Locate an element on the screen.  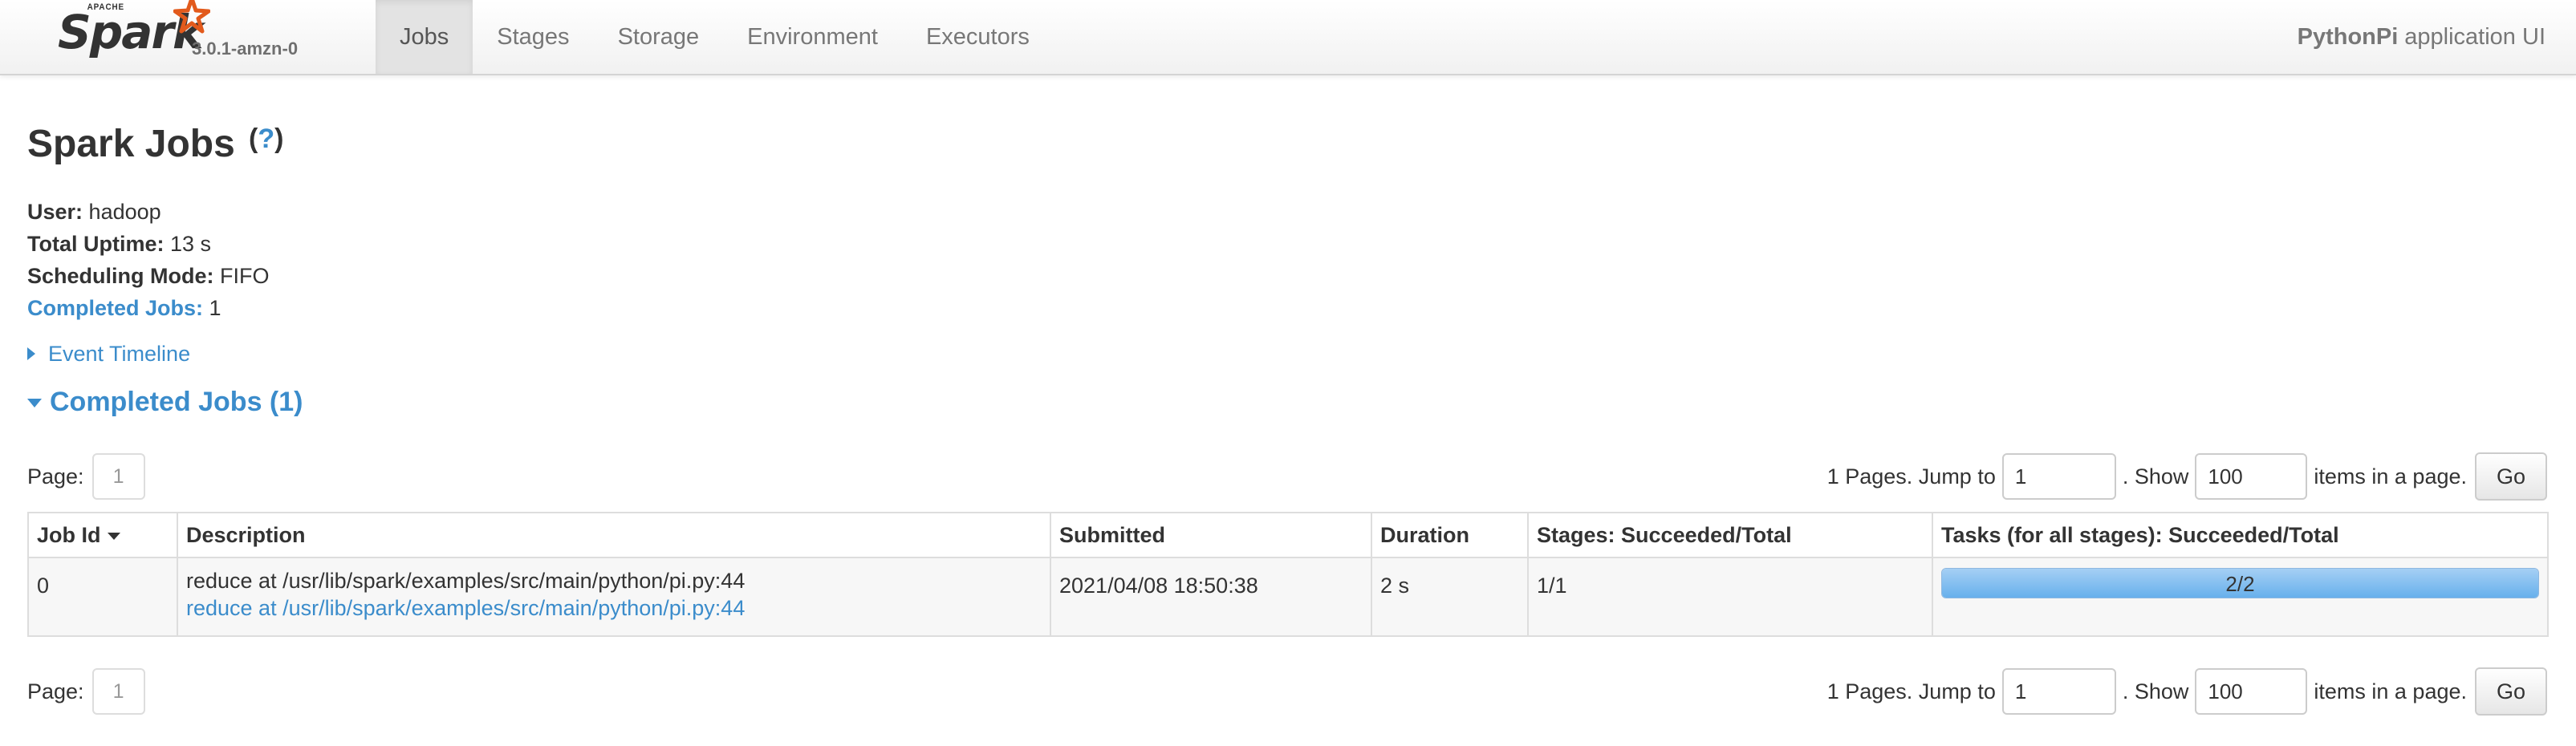
application-name: PythonPi is located at coordinates (2348, 36).